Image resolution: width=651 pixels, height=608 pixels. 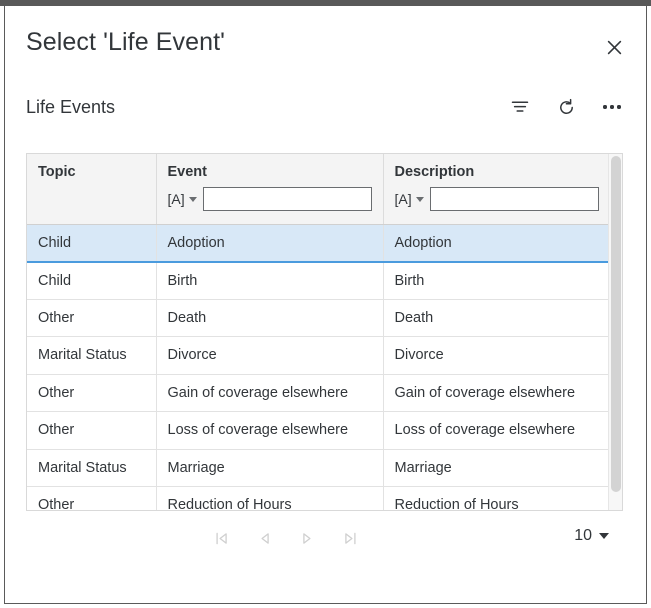 I want to click on next-page-button, so click(x=307, y=538).